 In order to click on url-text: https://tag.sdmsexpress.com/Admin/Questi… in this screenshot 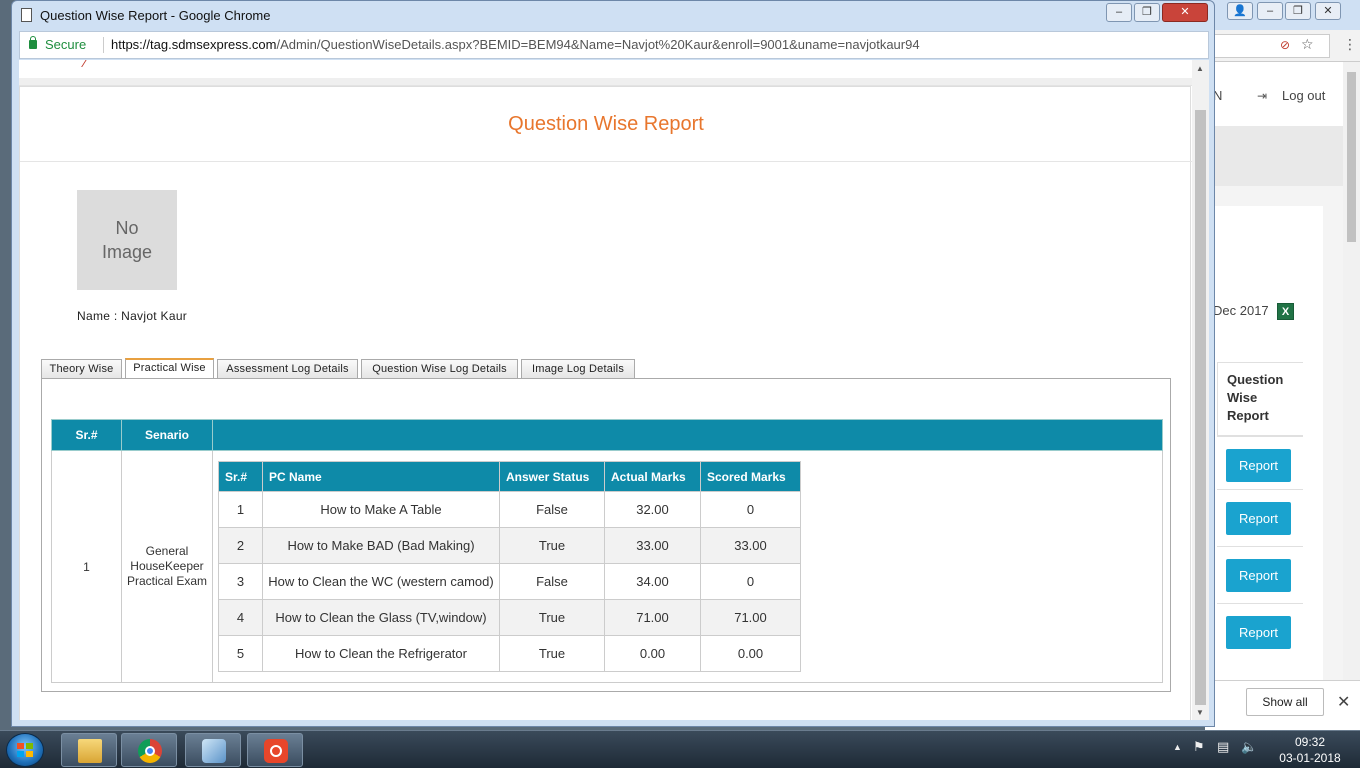, I will do `click(515, 44)`.